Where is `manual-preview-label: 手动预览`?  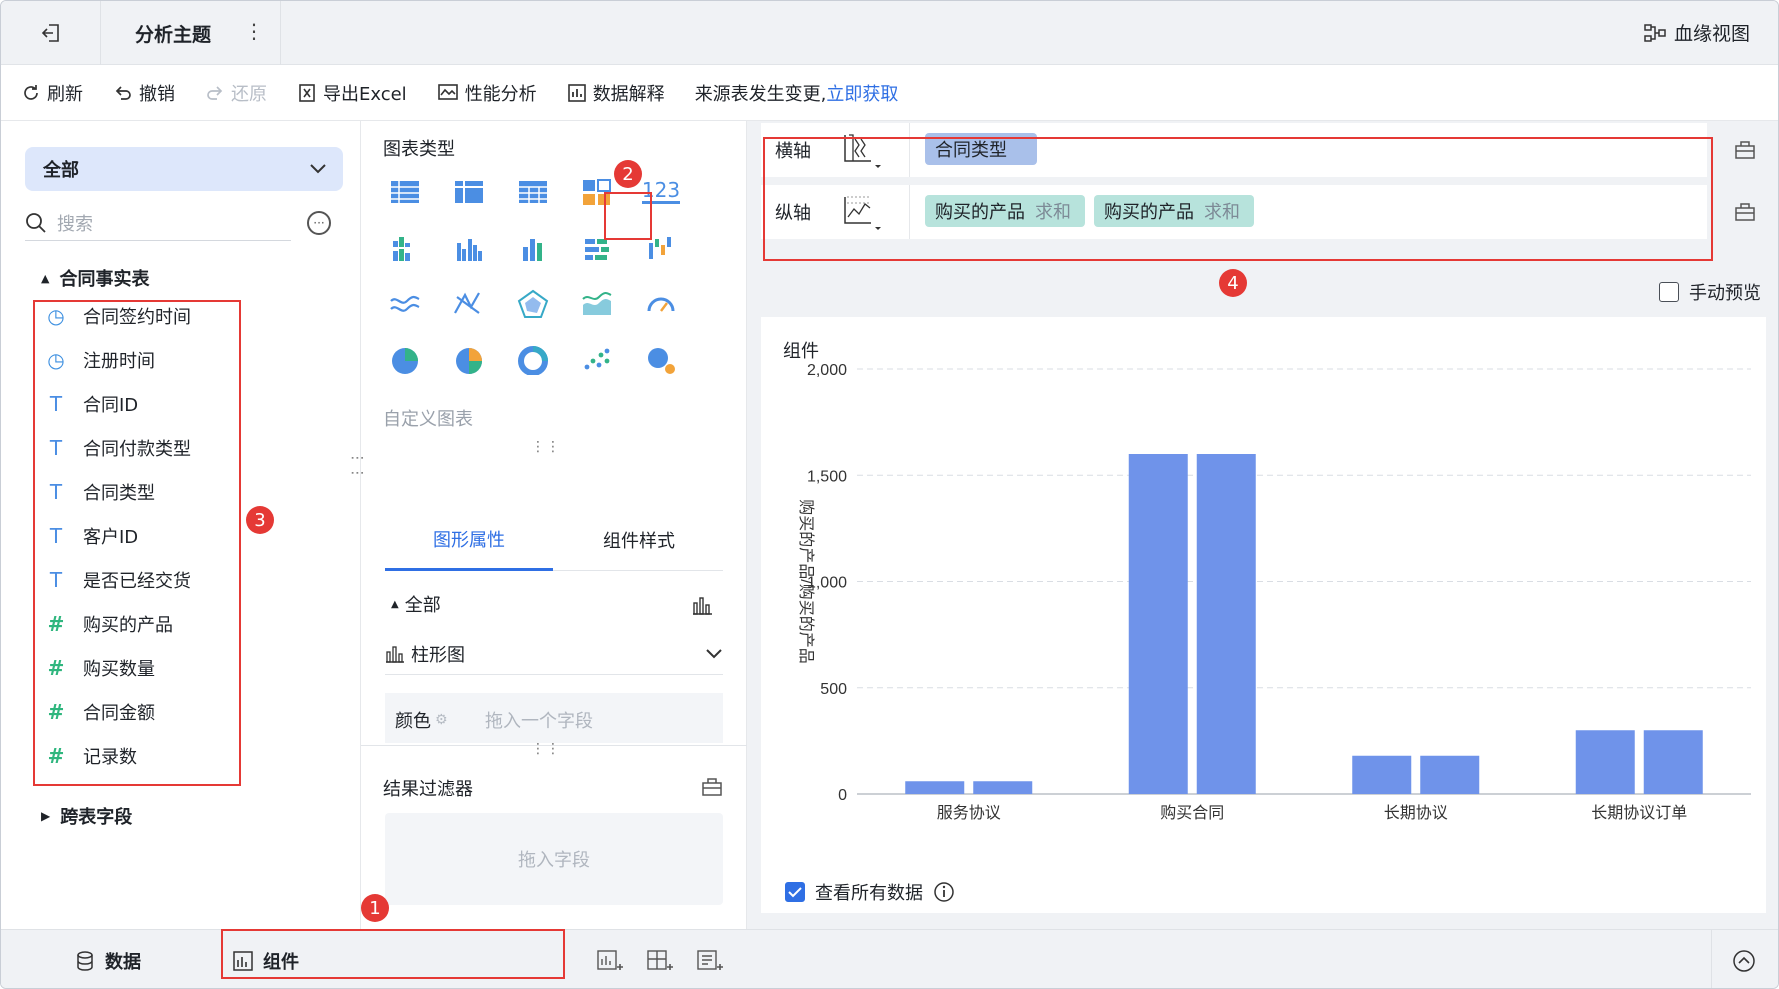 manual-preview-label: 手动预览 is located at coordinates (1725, 293).